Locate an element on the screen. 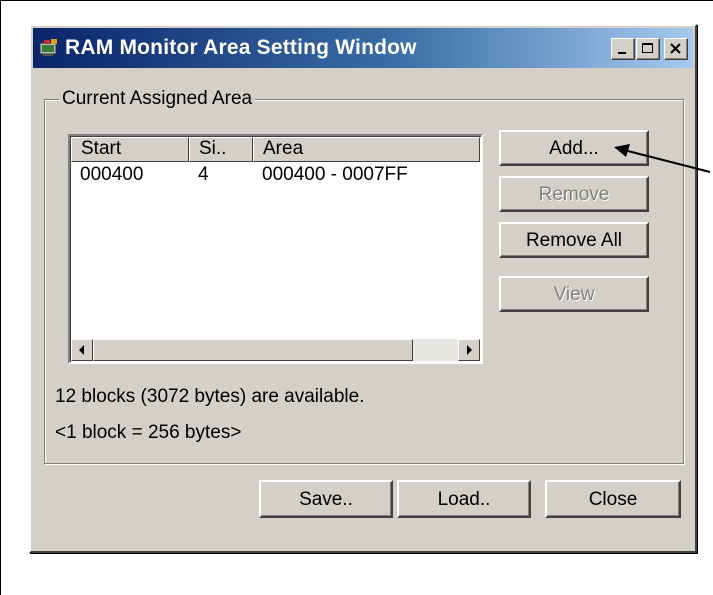  list-header: Start Si.. Area is located at coordinates (275, 149).